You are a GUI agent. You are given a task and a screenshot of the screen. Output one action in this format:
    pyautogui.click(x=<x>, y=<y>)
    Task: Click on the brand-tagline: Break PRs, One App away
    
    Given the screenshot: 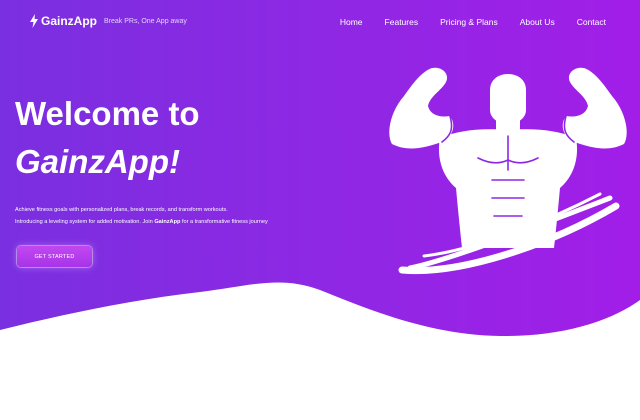 What is the action you would take?
    pyautogui.click(x=145, y=21)
    